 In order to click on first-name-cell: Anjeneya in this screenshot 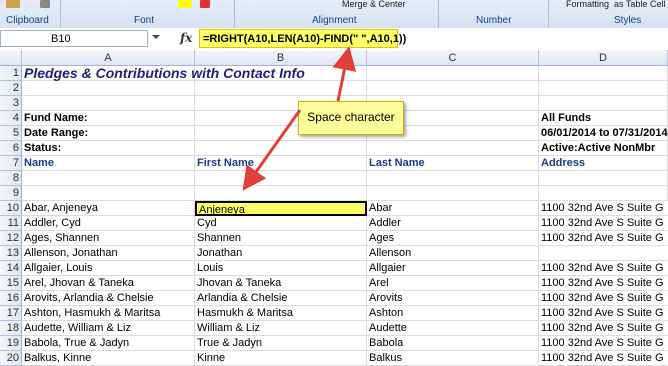, I will do `click(281, 208)`.